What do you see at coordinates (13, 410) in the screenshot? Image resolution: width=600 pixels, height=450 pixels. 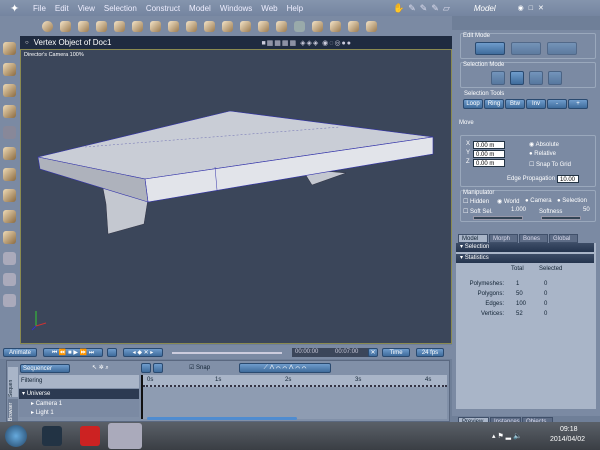 I see `side-tab-browser: Browser` at bounding box center [13, 410].